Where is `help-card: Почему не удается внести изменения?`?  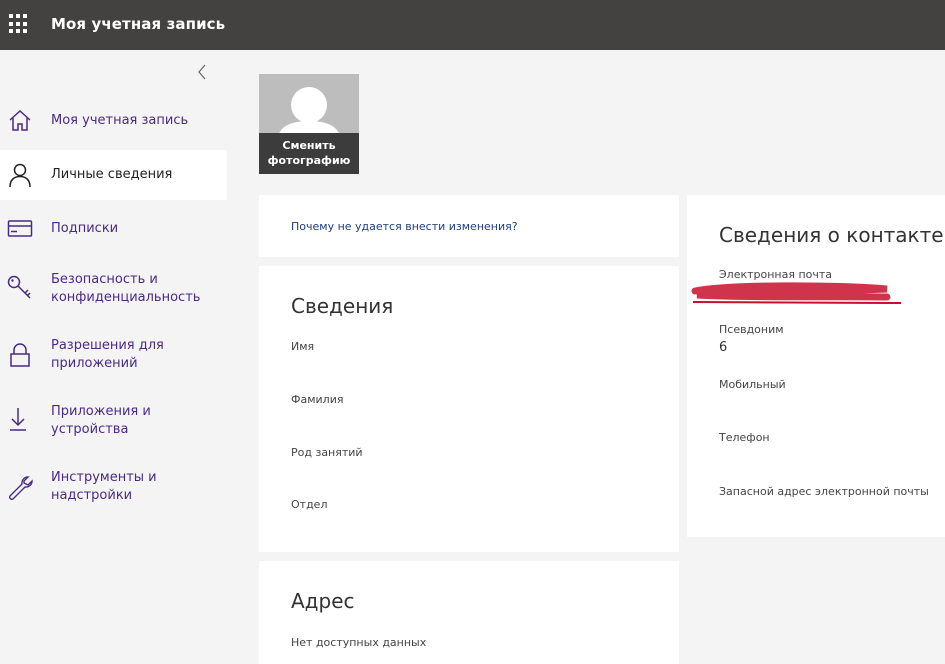
help-card: Почему не удается внести изменения? is located at coordinates (469, 226).